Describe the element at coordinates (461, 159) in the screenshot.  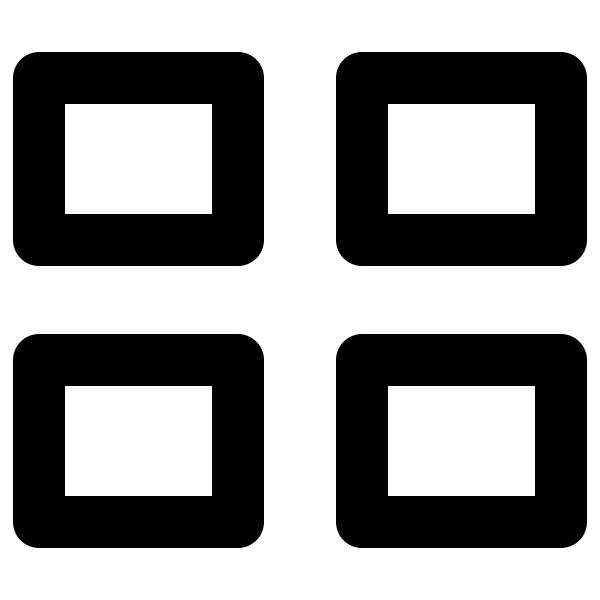
I see `grid-tile-top-right` at that location.